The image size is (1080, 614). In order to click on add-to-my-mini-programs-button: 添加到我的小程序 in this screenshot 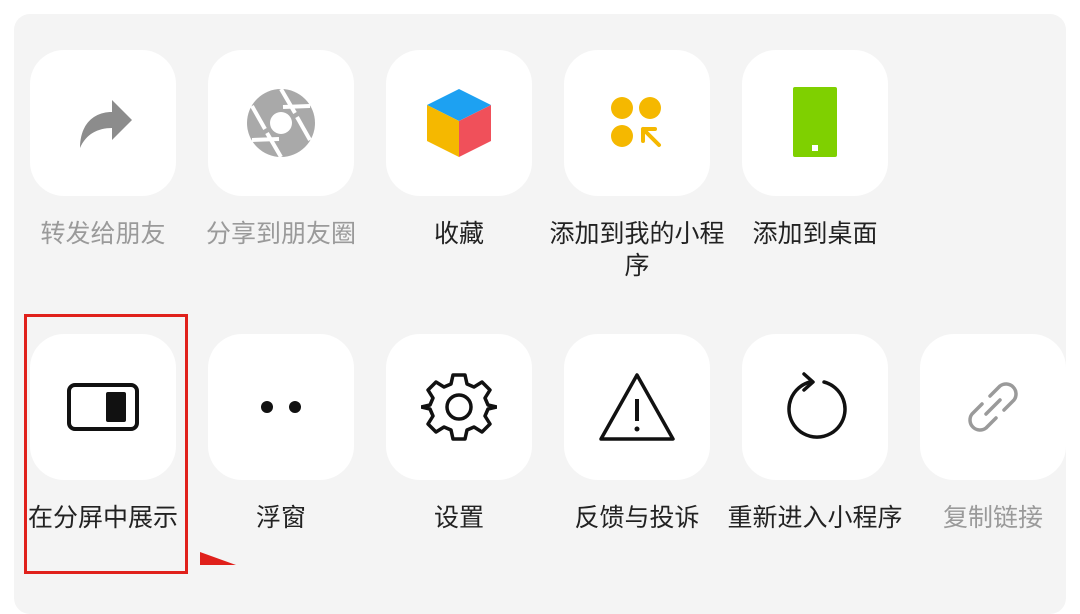, I will do `click(637, 166)`.